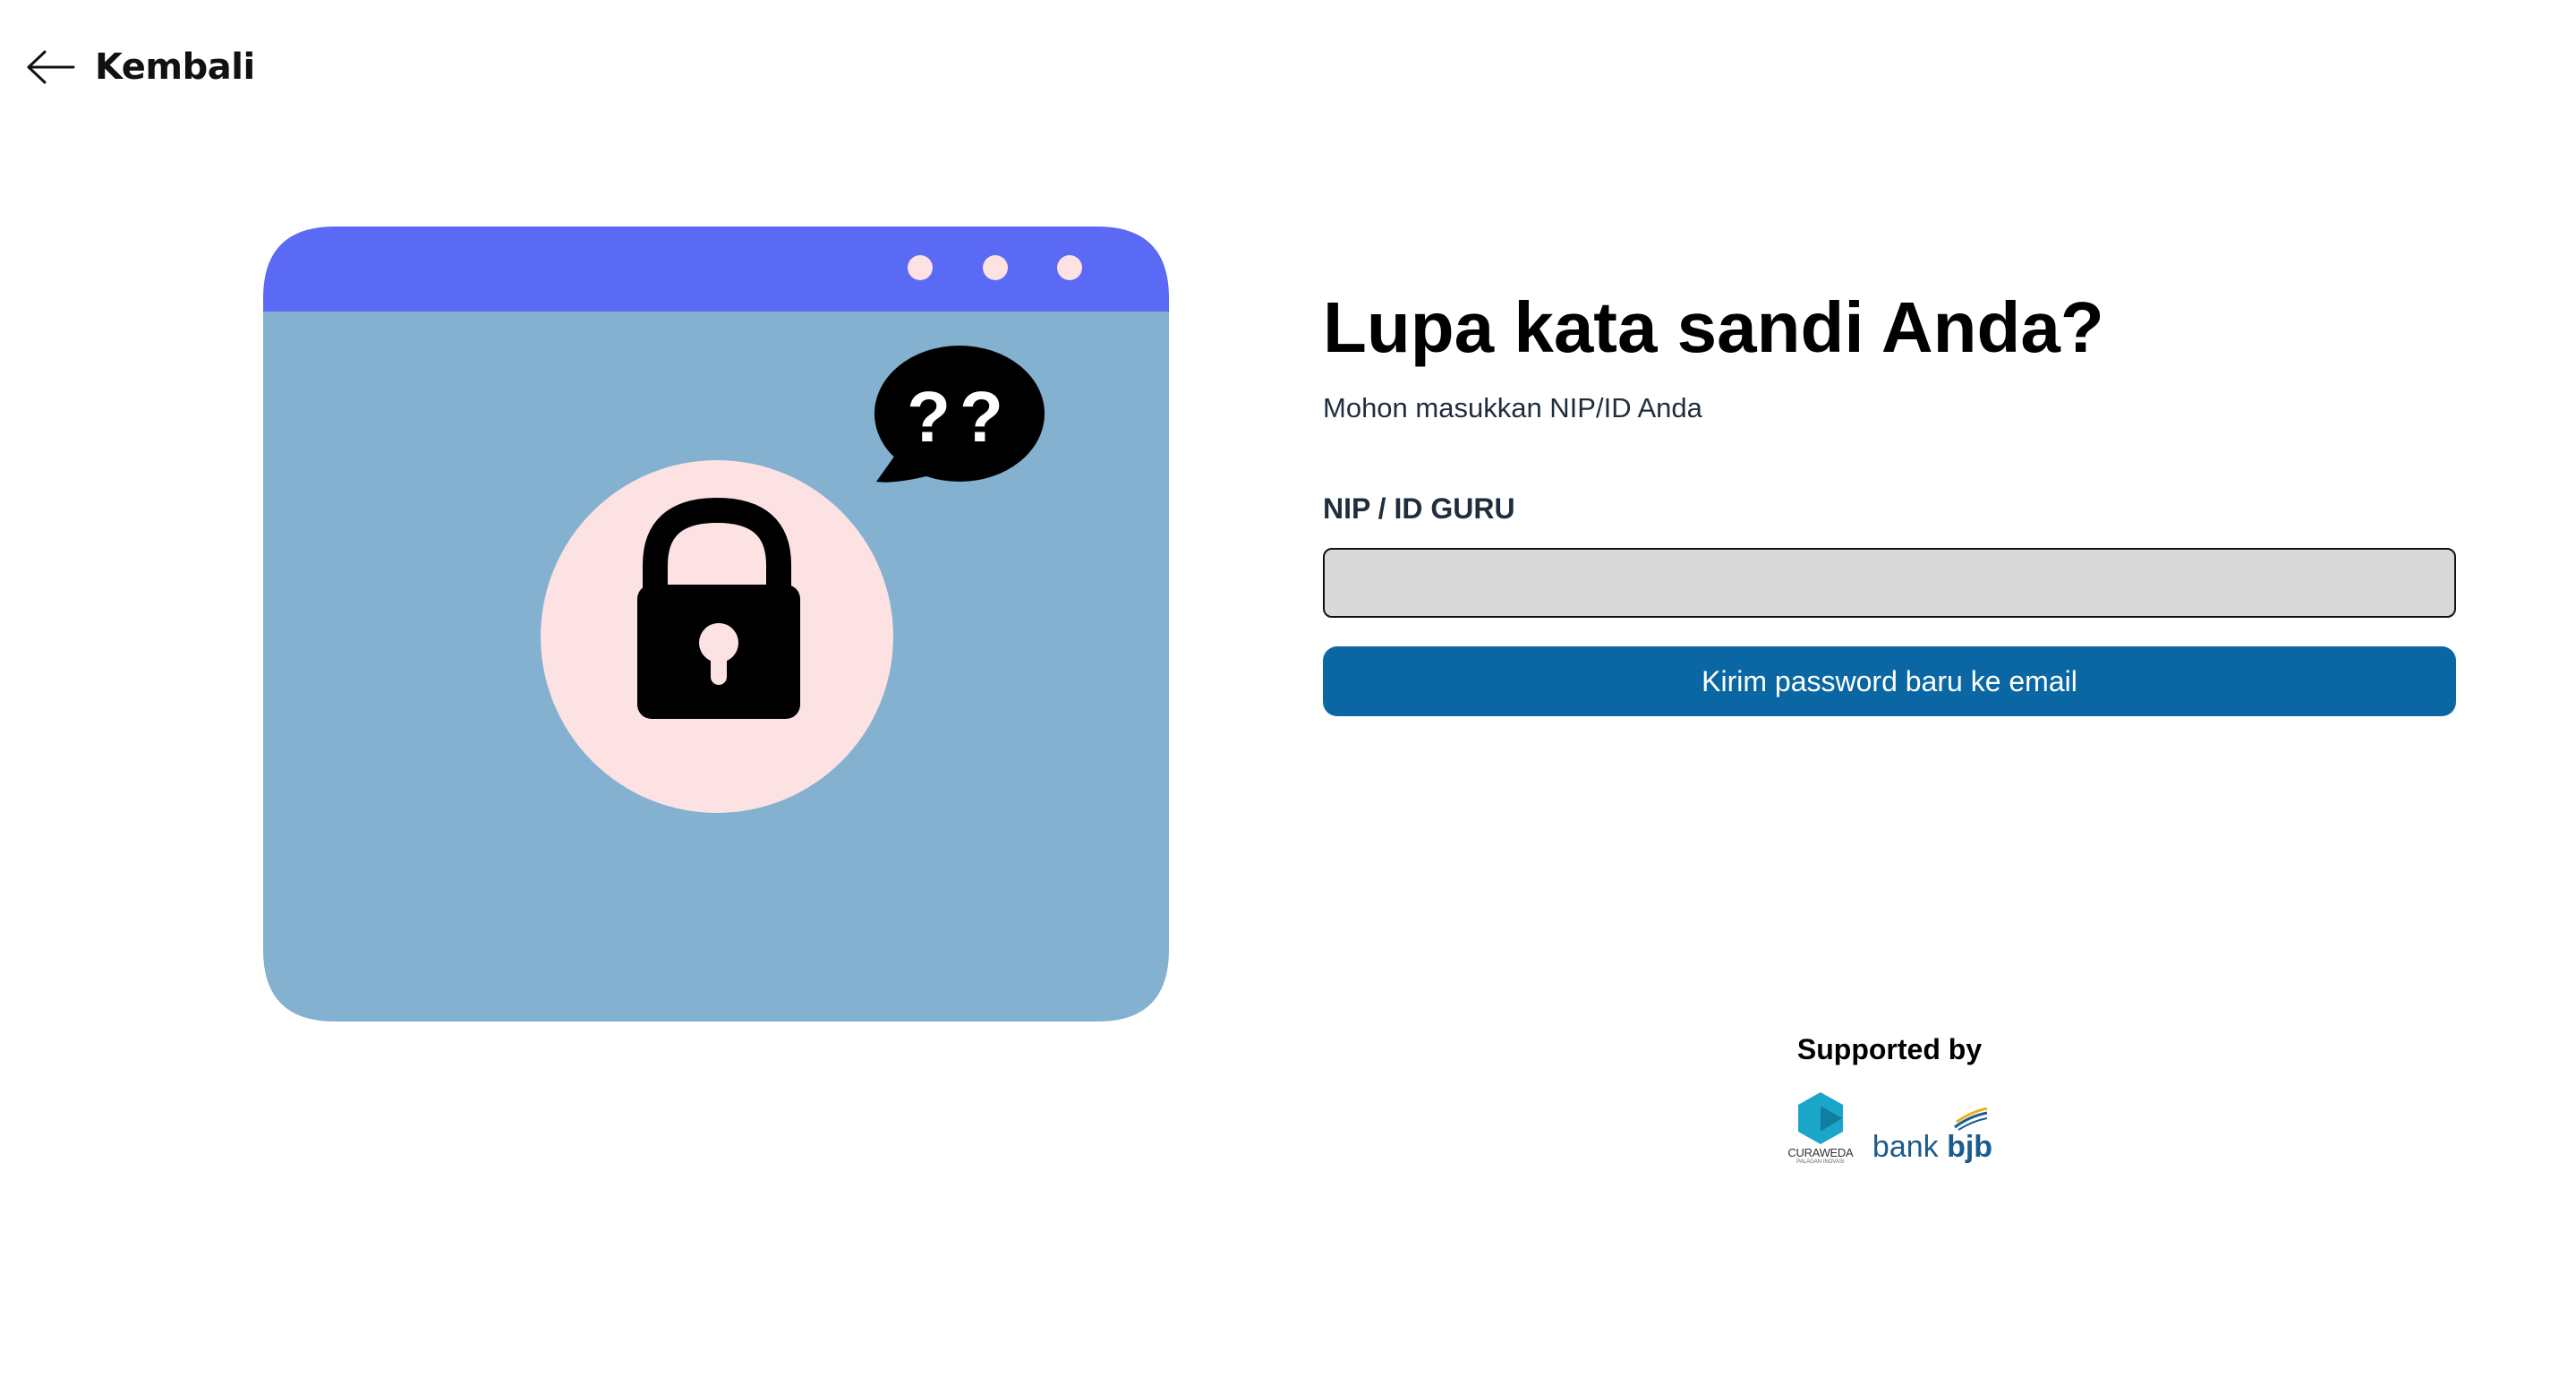  I want to click on speech-bubble-icon: ??, so click(959, 415).